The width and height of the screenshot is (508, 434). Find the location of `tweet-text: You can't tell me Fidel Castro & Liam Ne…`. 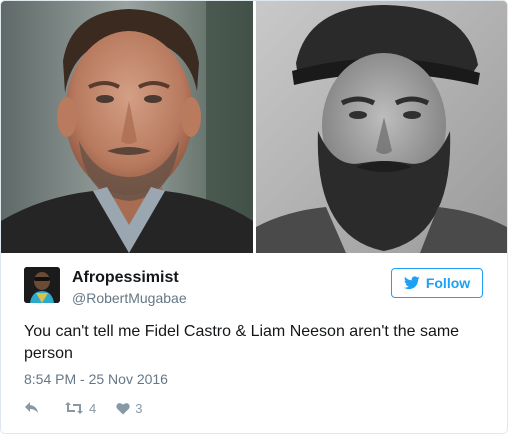

tweet-text: You can't tell me Fidel Castro & Liam Ne… is located at coordinates (242, 342).